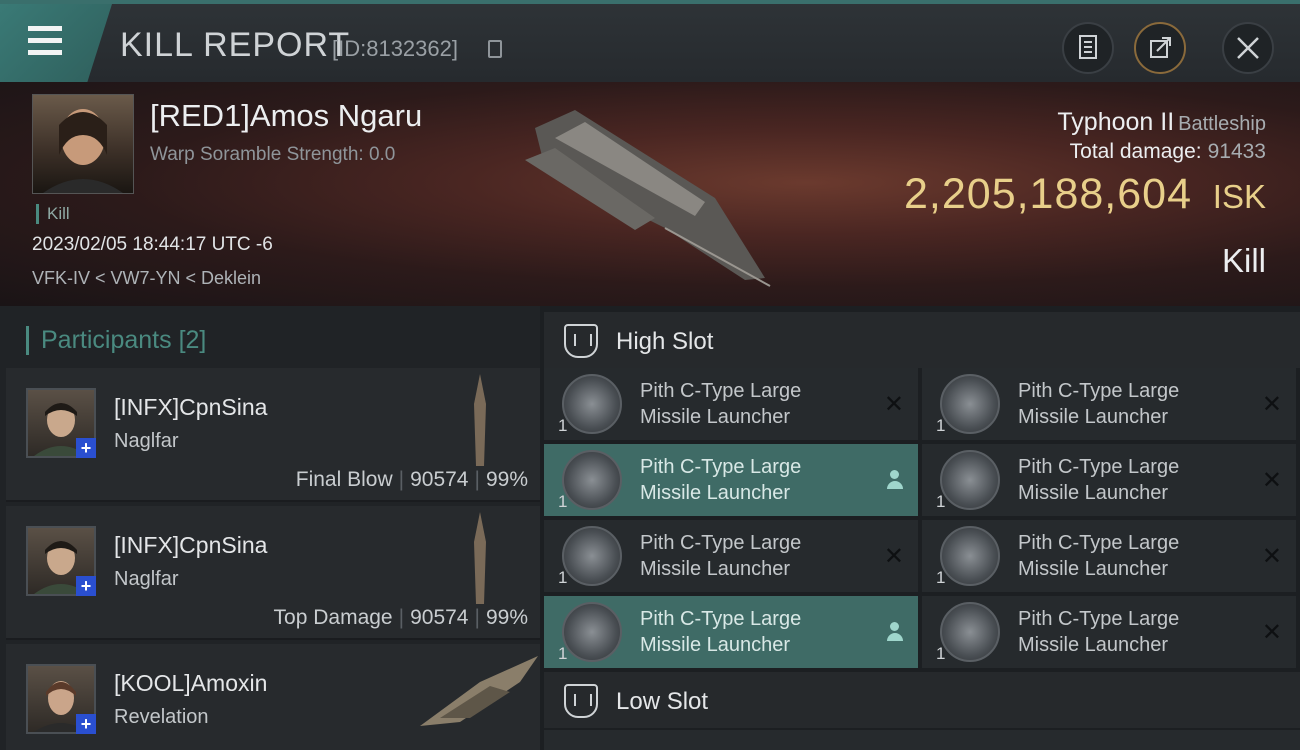  Describe the element at coordinates (286, 116) in the screenshot. I see `victim-name: [RED1]Amos Ngaru` at that location.